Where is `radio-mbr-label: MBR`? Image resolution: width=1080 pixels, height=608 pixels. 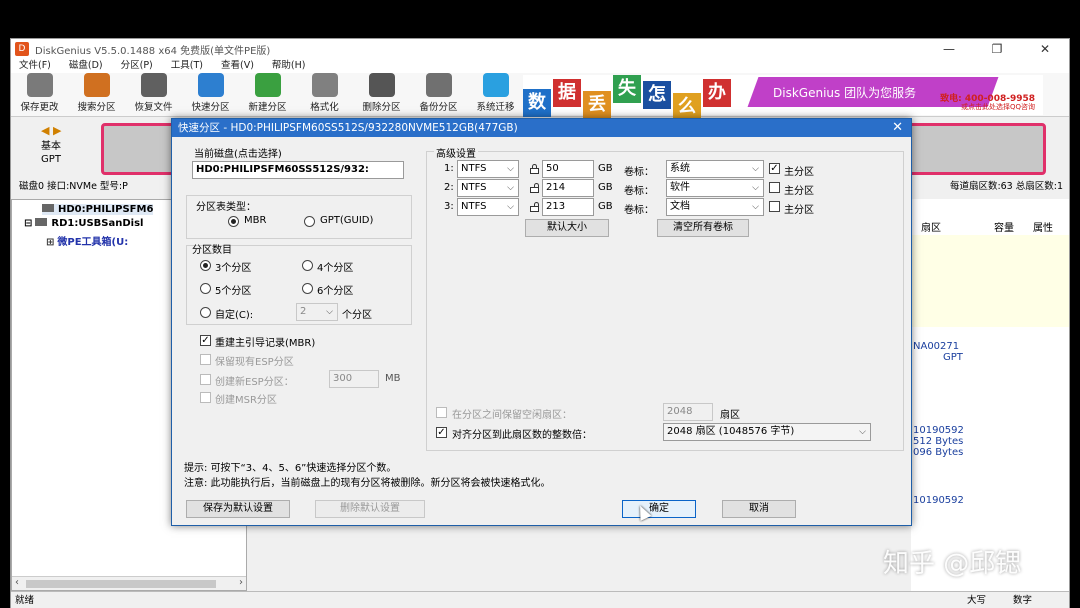 radio-mbr-label: MBR is located at coordinates (255, 220).